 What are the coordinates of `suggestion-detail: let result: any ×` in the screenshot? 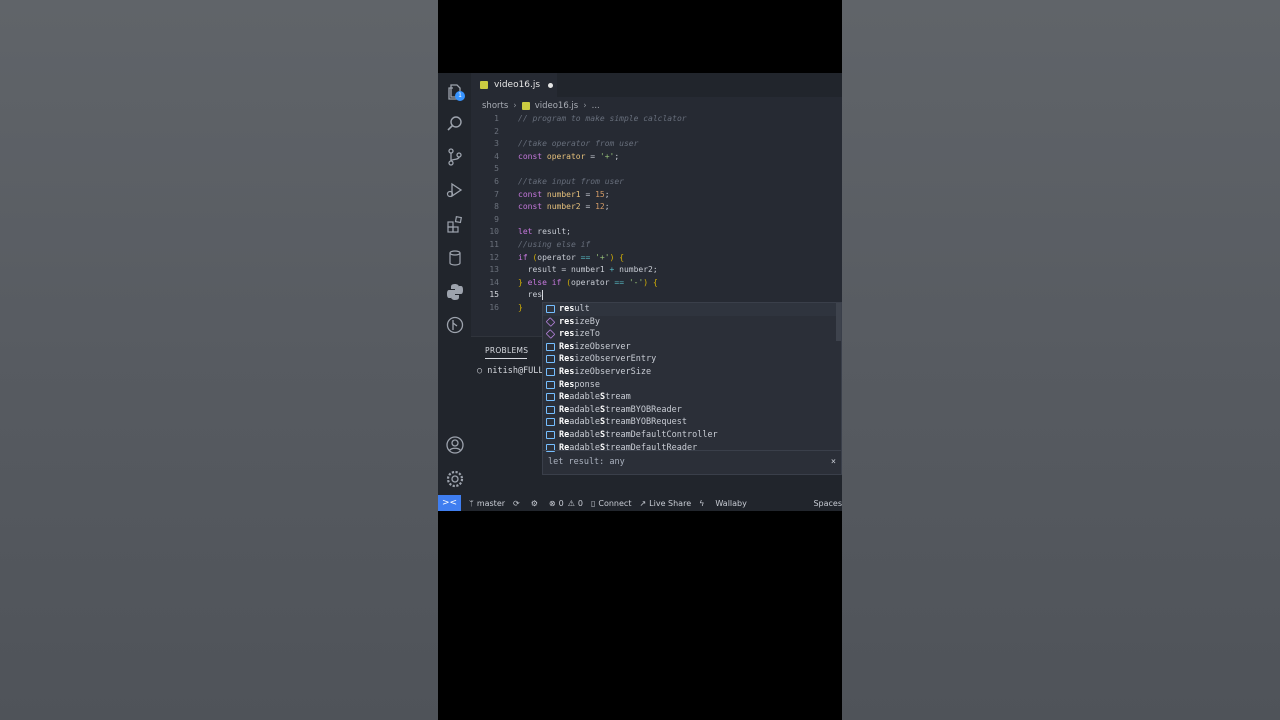 It's located at (692, 462).